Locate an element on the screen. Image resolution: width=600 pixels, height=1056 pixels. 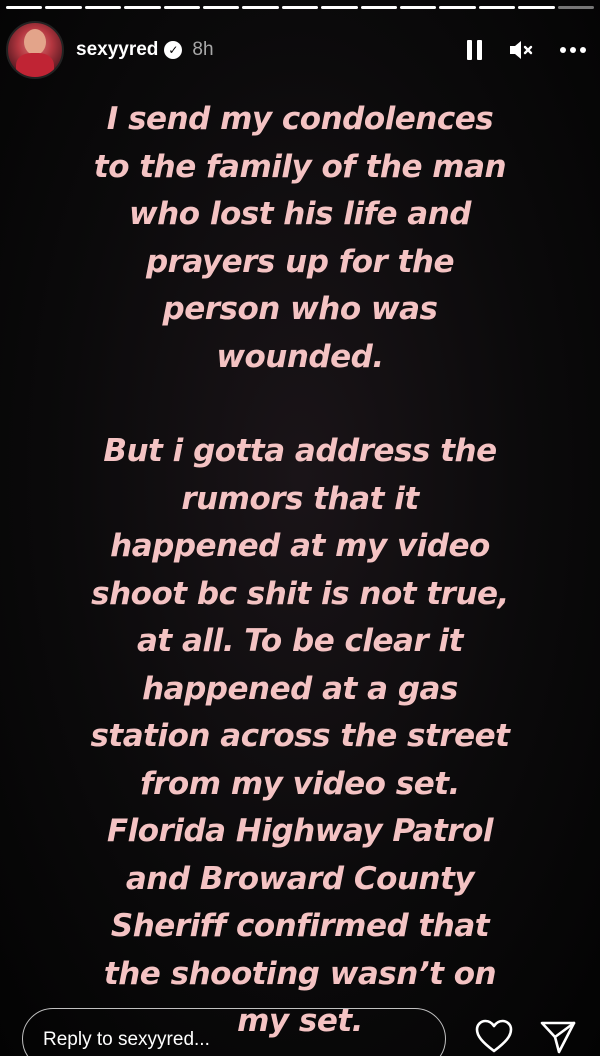
story-text-line: wounded. is located at coordinates (300, 356).